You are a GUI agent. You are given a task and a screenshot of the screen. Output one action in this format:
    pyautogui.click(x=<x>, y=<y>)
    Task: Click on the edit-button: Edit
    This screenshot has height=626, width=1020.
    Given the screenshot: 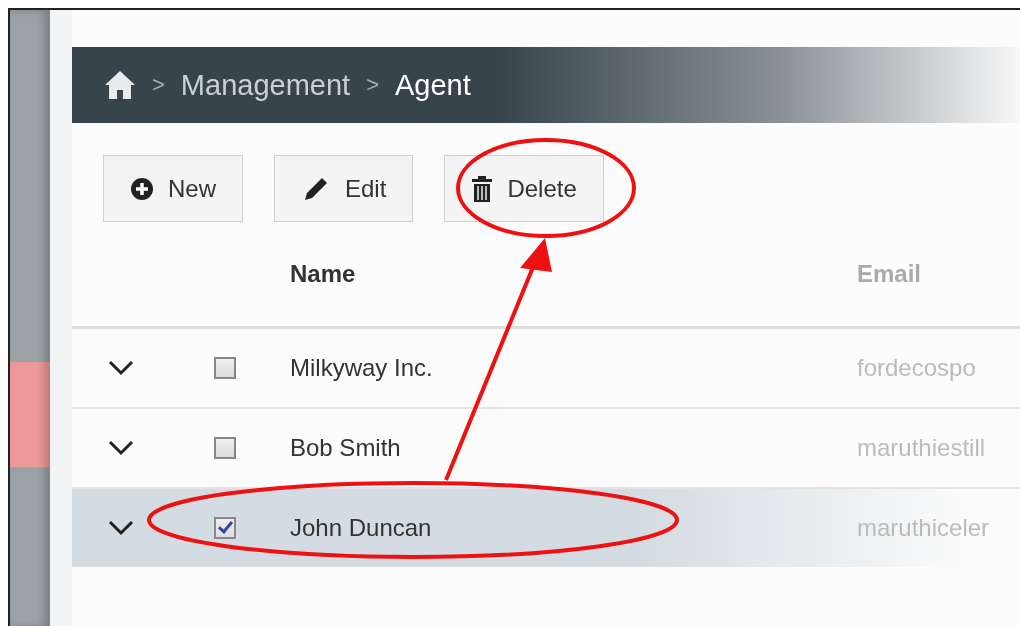 What is the action you would take?
    pyautogui.click(x=344, y=188)
    